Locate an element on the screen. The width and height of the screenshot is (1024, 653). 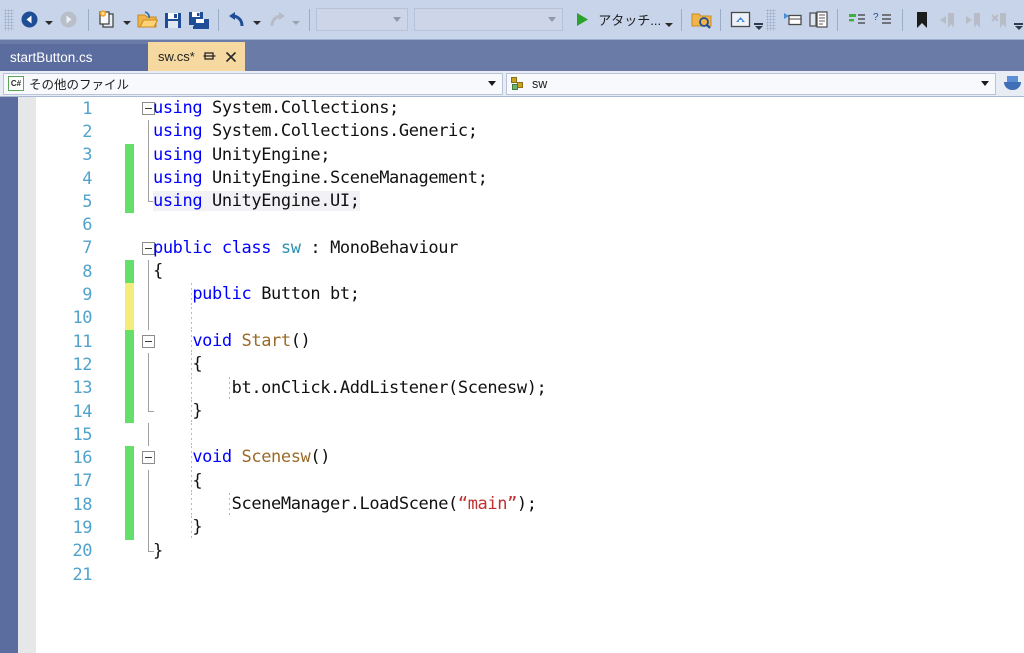
start-debug-icon is located at coordinates (582, 20).